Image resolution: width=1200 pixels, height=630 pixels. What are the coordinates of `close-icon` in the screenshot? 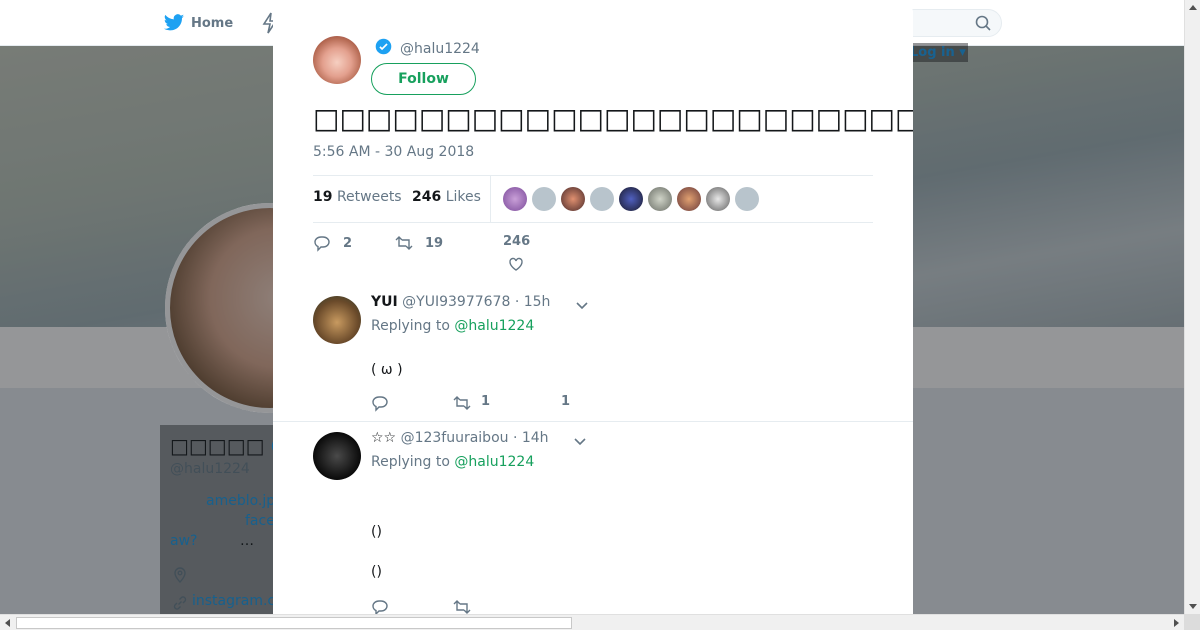 It's located at (1166, 24).